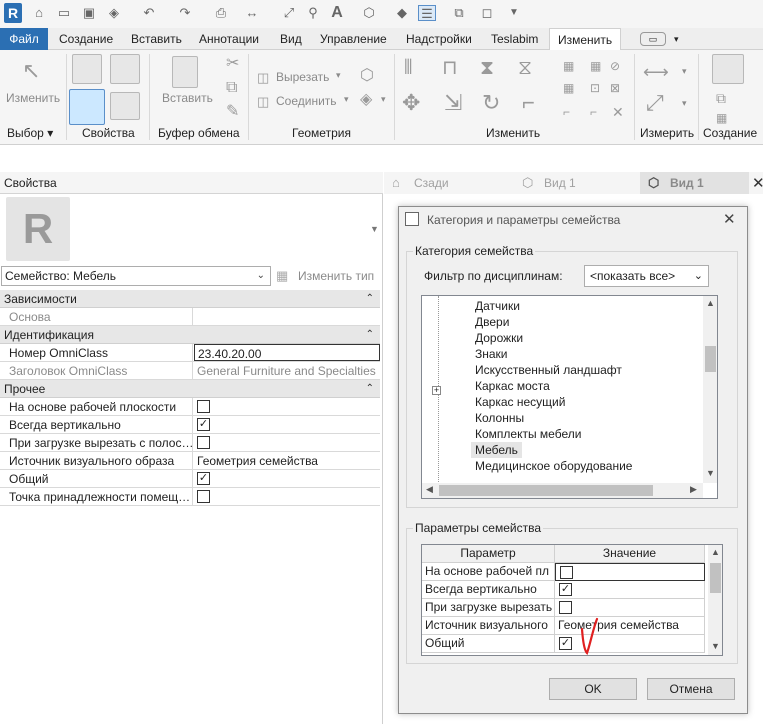 The width and height of the screenshot is (763, 724). What do you see at coordinates (149, 13) in the screenshot?
I see `undo-icon: ↶` at bounding box center [149, 13].